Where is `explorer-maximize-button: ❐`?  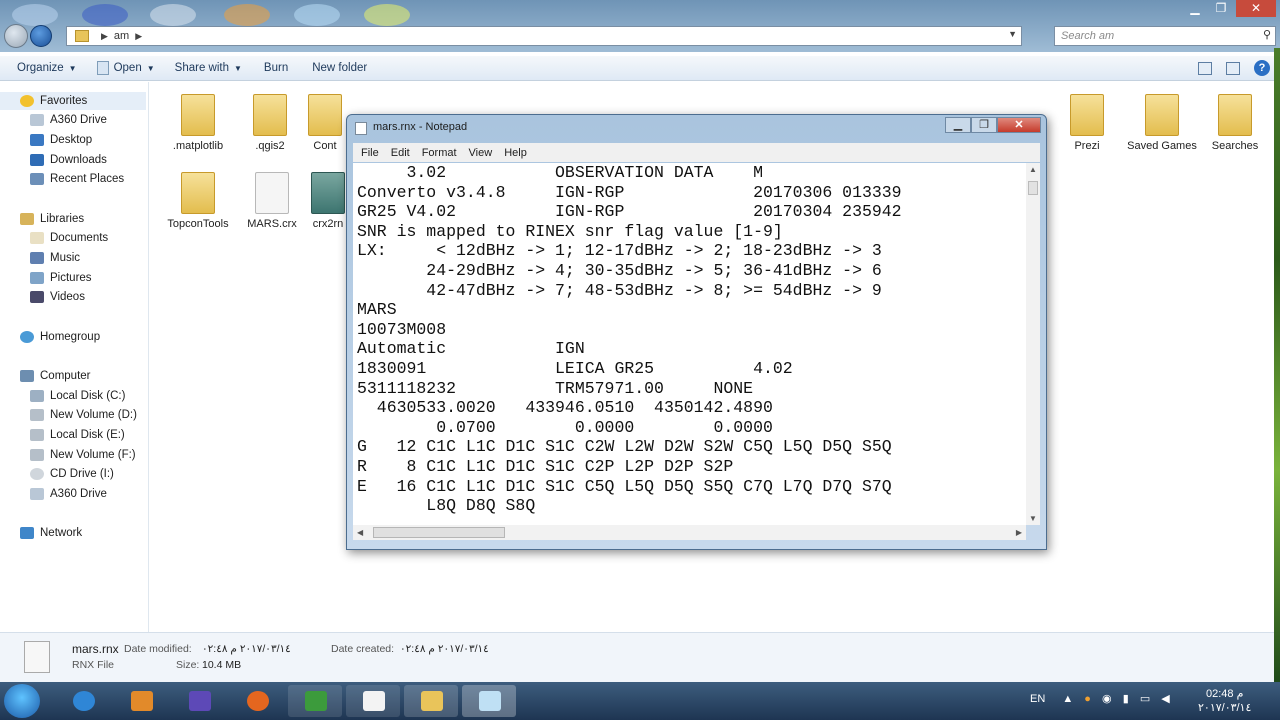 explorer-maximize-button: ❐ is located at coordinates (1221, 8).